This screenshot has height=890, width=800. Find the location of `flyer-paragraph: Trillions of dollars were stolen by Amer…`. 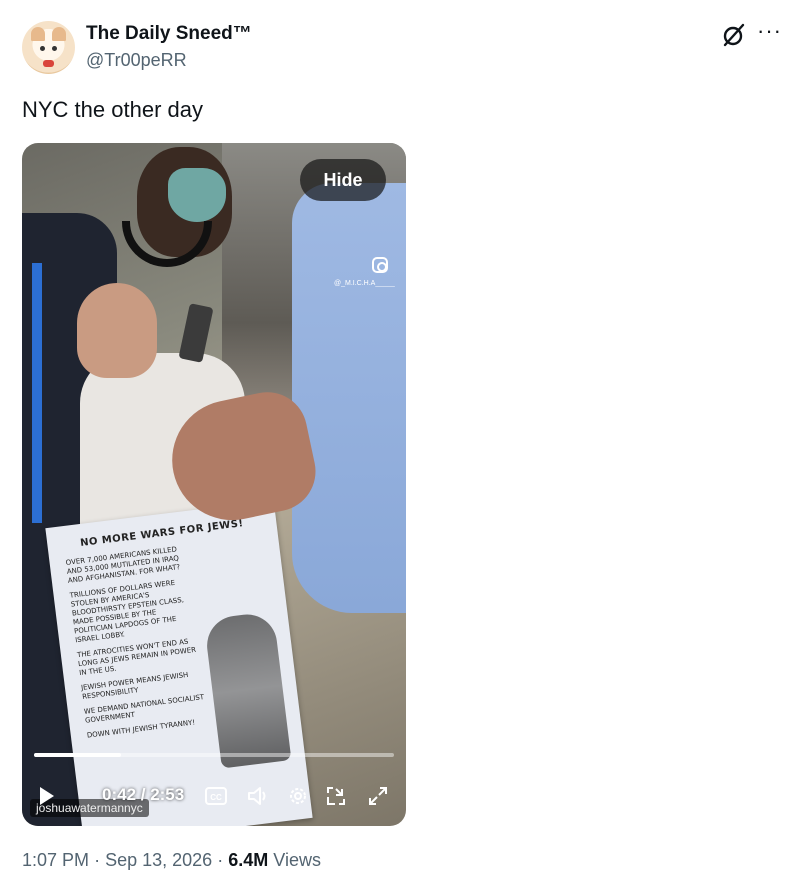

flyer-paragraph: Trillions of dollars were stolen by Amer… is located at coordinates (127, 611).